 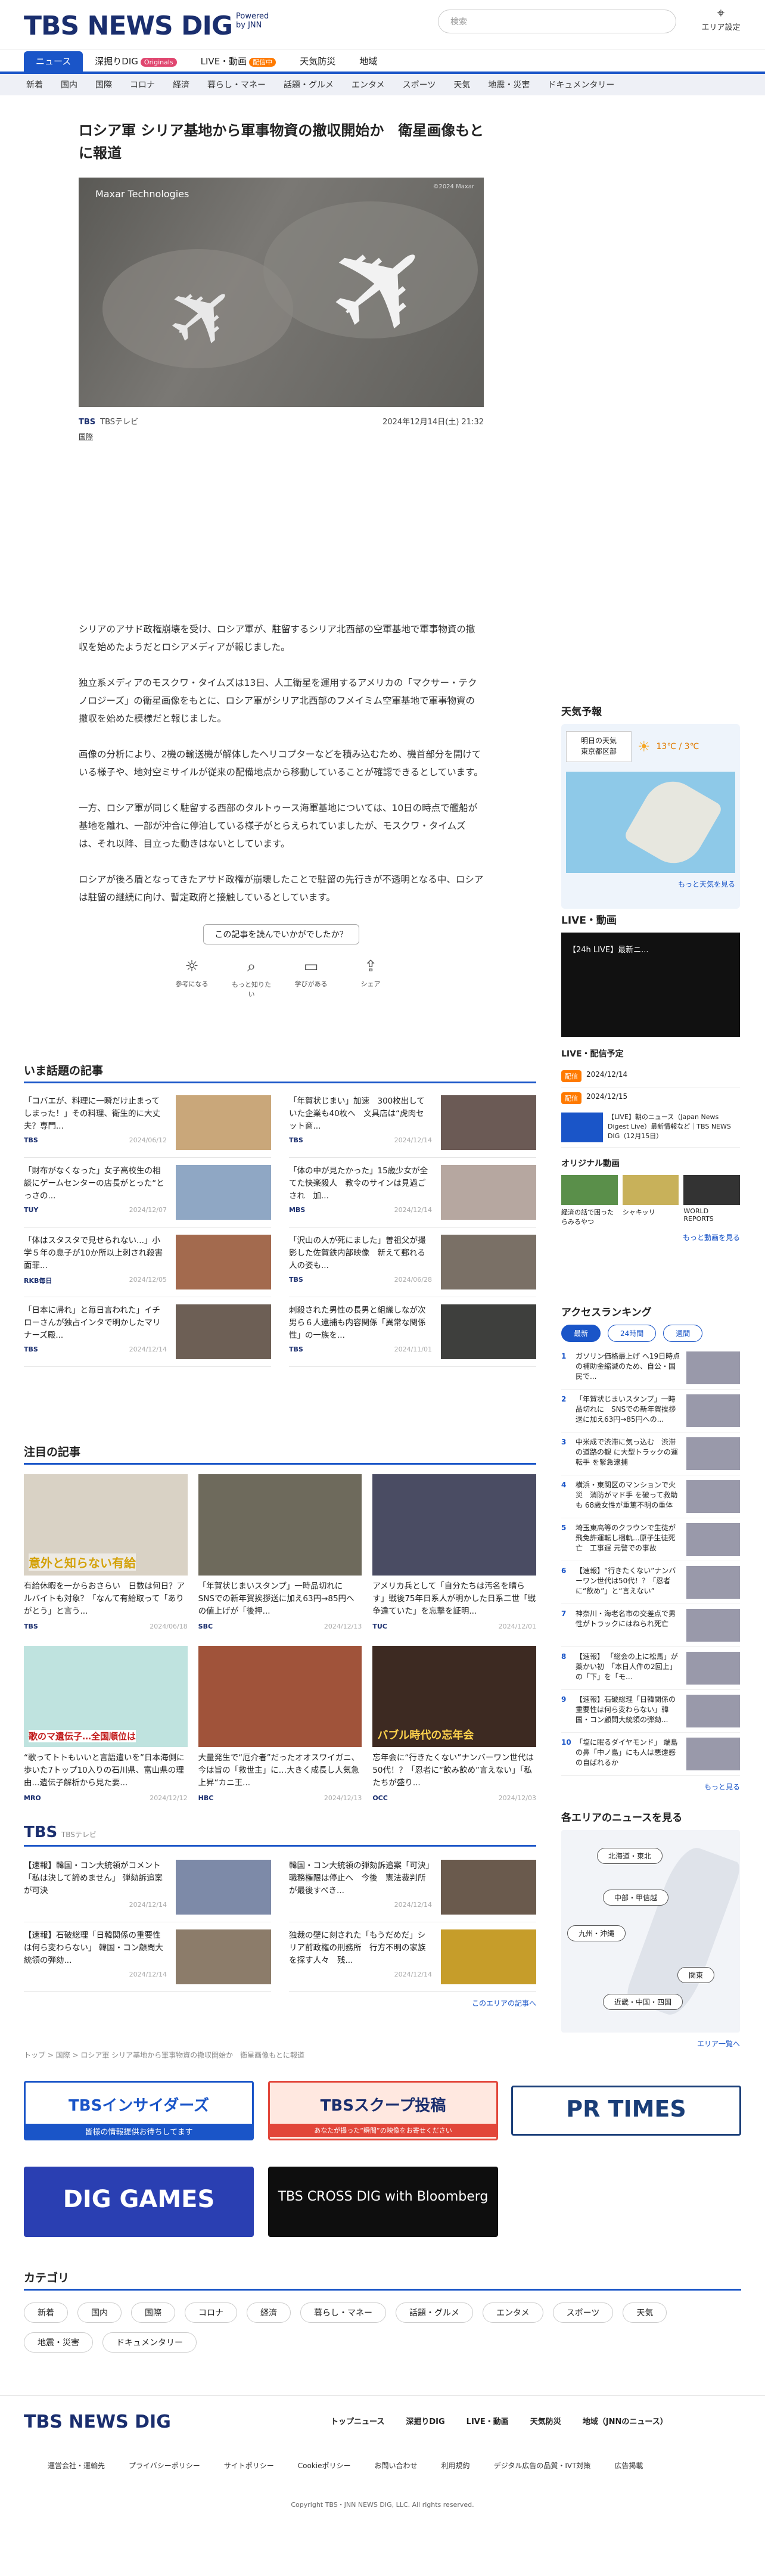 I want to click on subnav-item: 国際, so click(x=104, y=85).